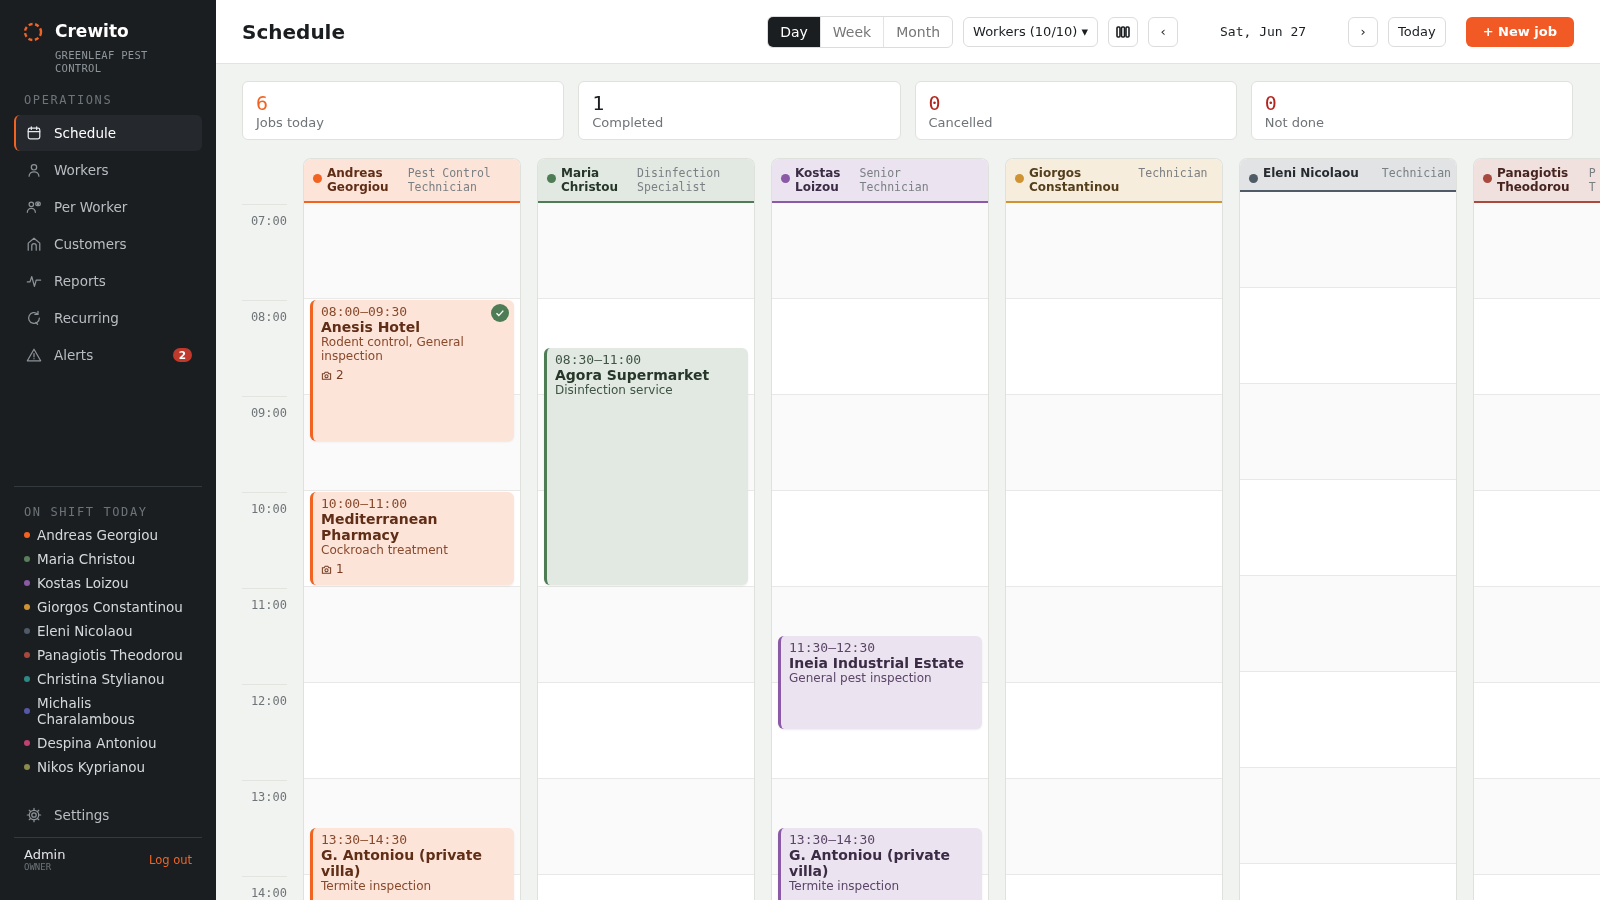 This screenshot has width=1600, height=900. What do you see at coordinates (340, 375) in the screenshot?
I see `photo-count: 2` at bounding box center [340, 375].